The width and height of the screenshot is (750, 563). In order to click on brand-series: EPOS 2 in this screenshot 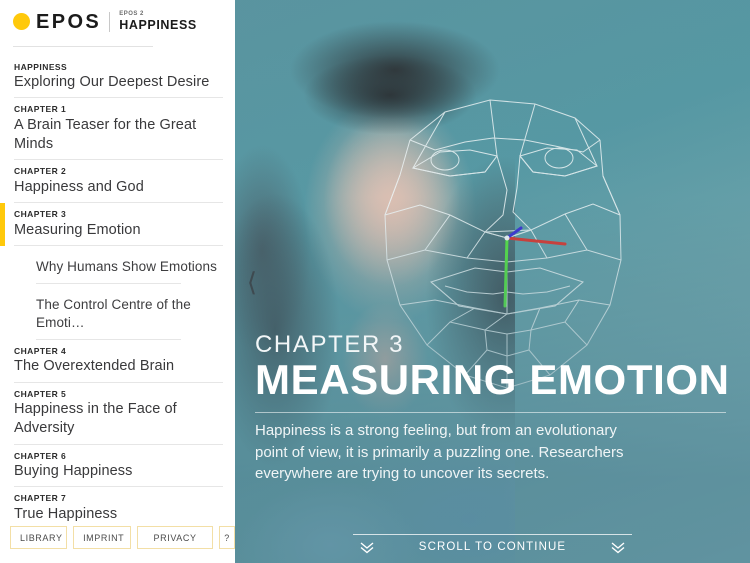, I will do `click(131, 13)`.